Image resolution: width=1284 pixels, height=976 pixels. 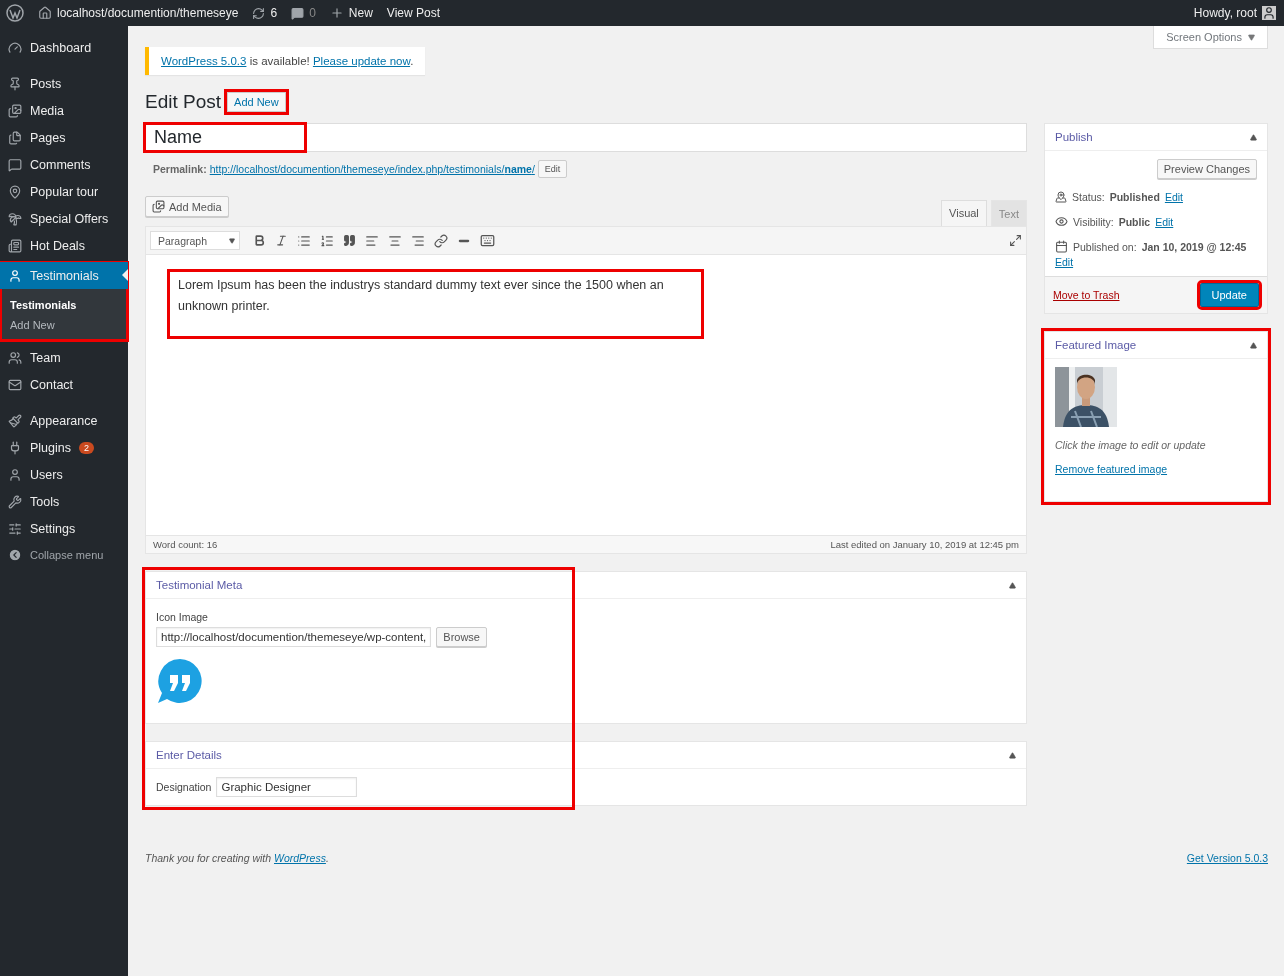 I want to click on bold-icon, so click(x=259, y=240).